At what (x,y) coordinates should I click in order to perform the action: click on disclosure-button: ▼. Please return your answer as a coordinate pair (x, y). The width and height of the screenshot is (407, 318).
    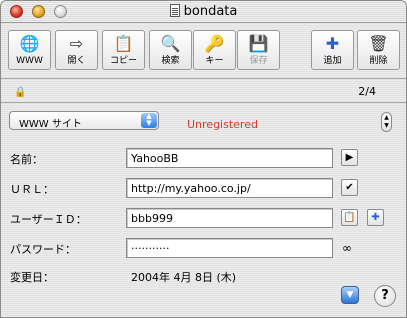
    Looking at the image, I should click on (350, 295).